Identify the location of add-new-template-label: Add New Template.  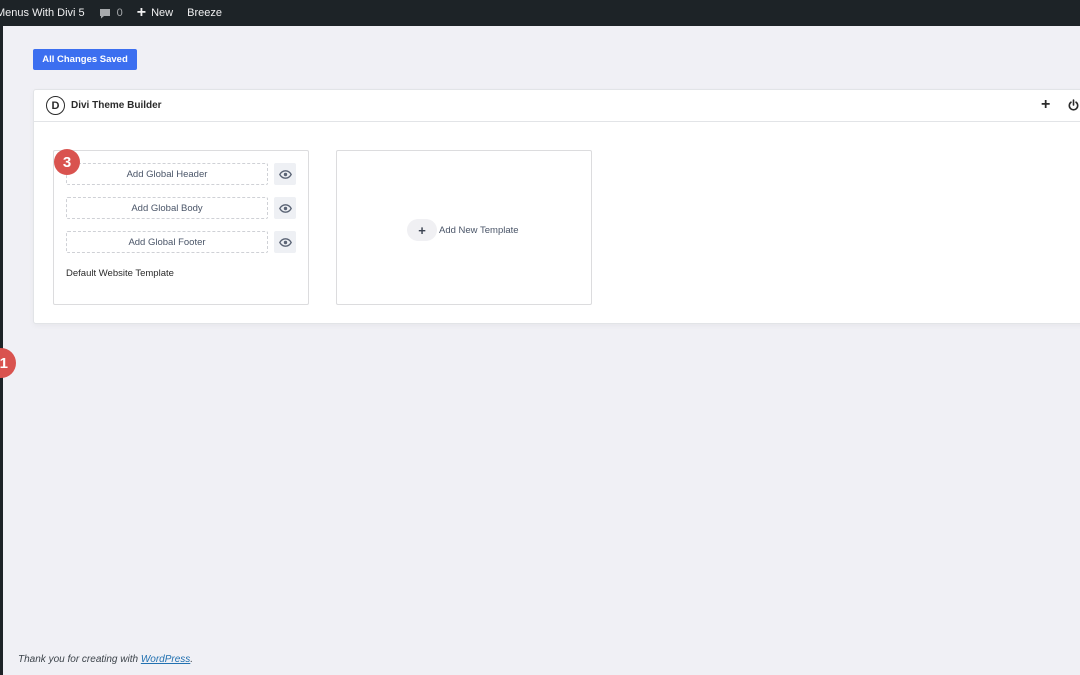
(479, 230).